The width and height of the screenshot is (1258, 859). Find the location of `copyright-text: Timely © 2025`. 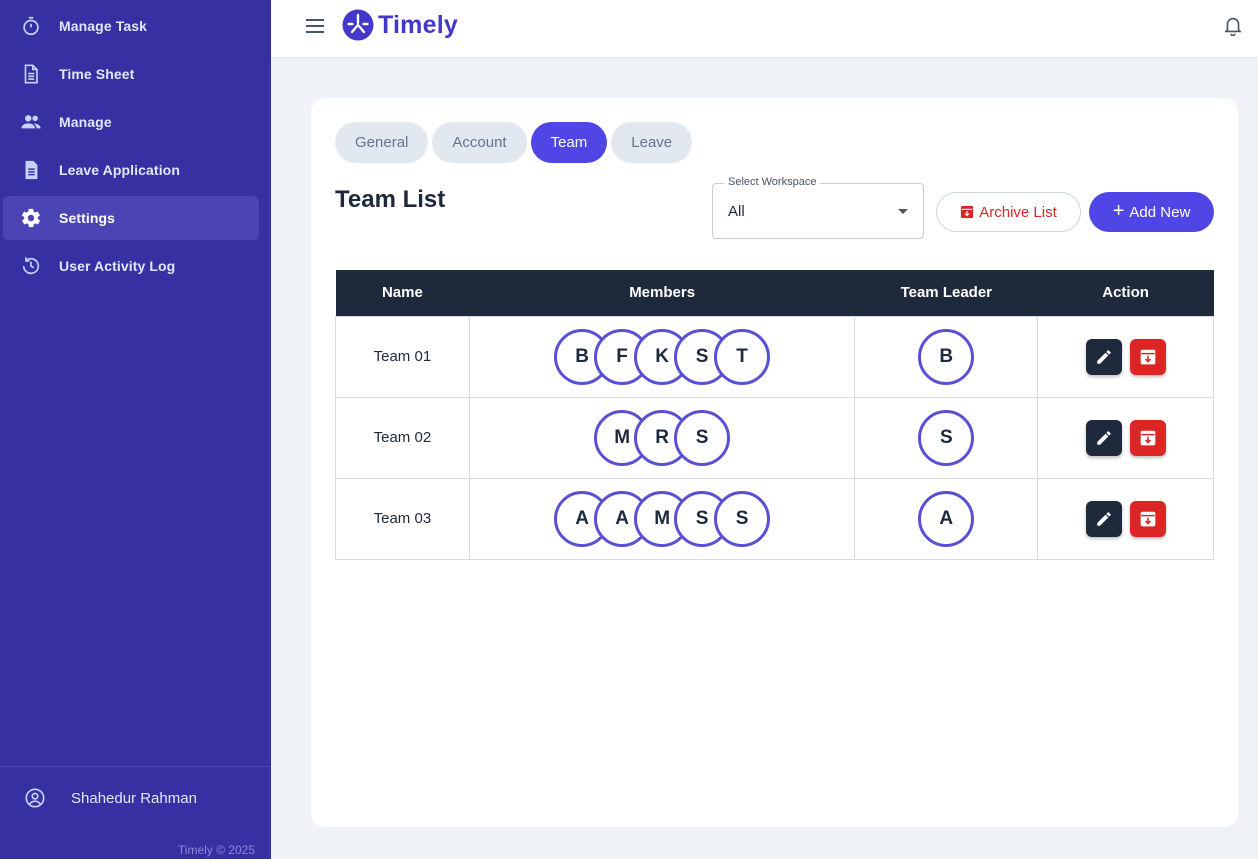

copyright-text: Timely © 2025 is located at coordinates (216, 850).